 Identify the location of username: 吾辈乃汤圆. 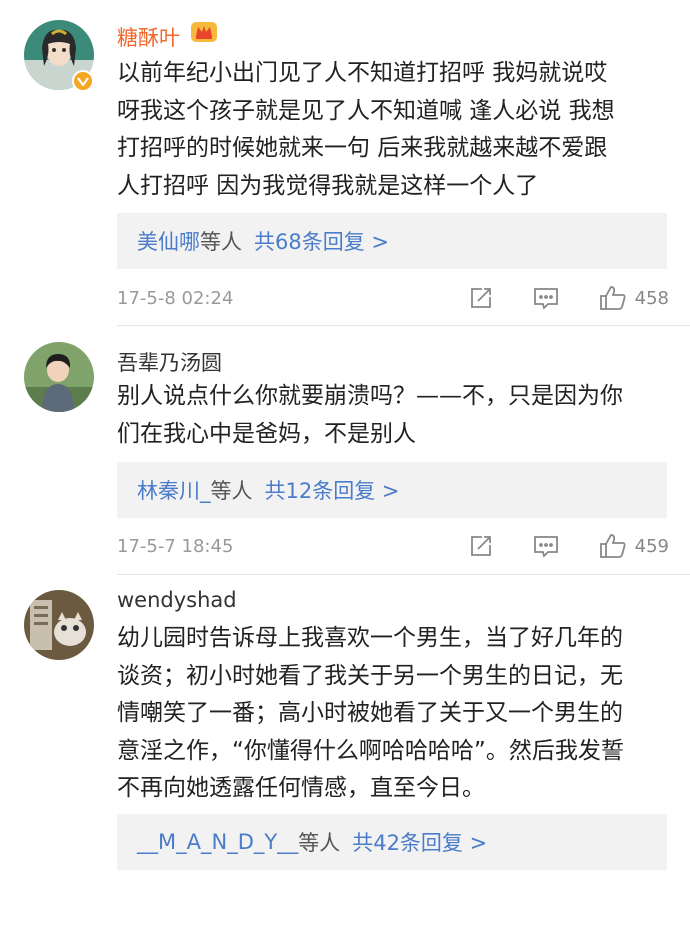
(169, 362).